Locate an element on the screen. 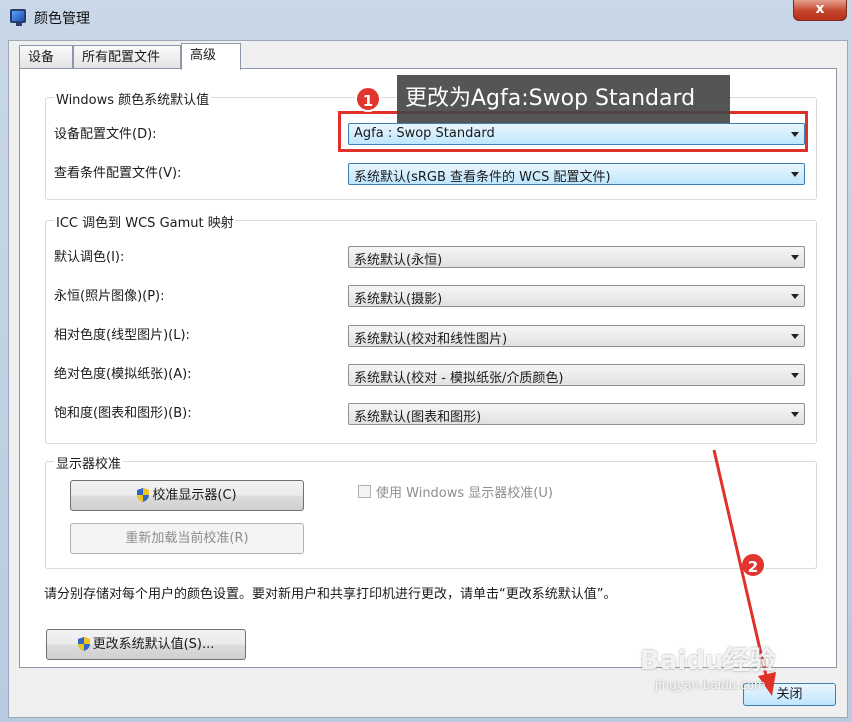 The width and height of the screenshot is (852, 722). window-title: 颜色管理 is located at coordinates (62, 19).